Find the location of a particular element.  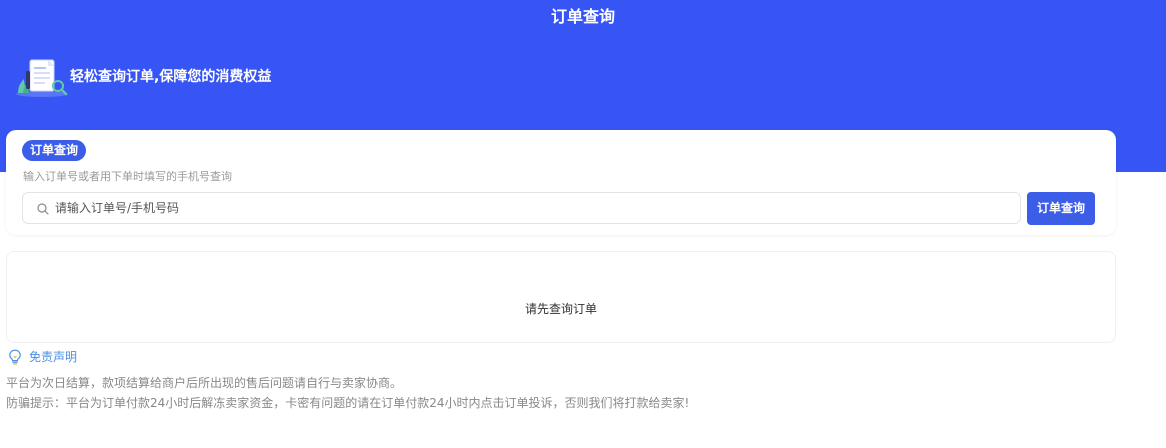

result-empty-text: 请先查询订单 is located at coordinates (560, 309).